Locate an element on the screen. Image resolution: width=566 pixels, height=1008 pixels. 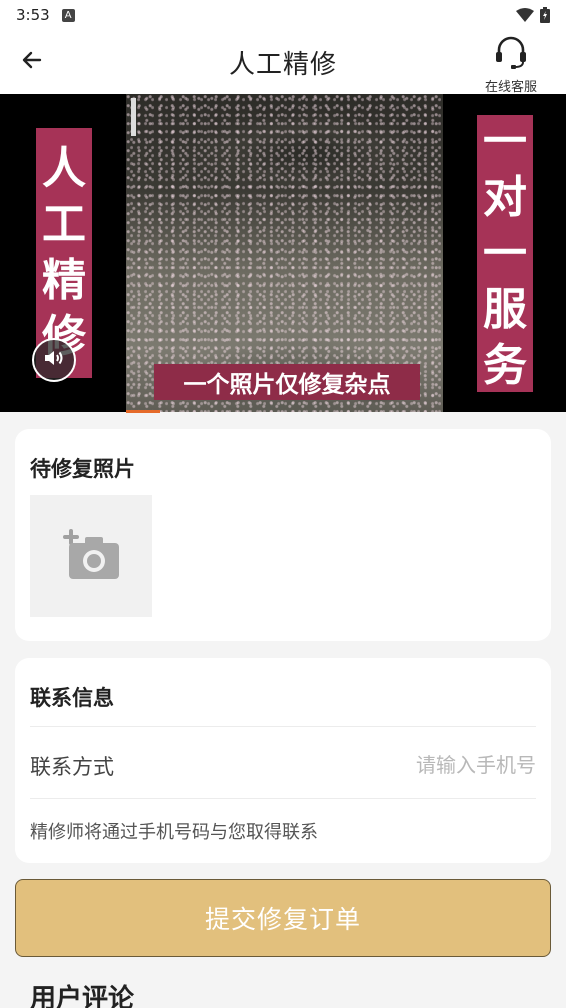
video-caption: 一个照片仅修复杂点 is located at coordinates (287, 382).